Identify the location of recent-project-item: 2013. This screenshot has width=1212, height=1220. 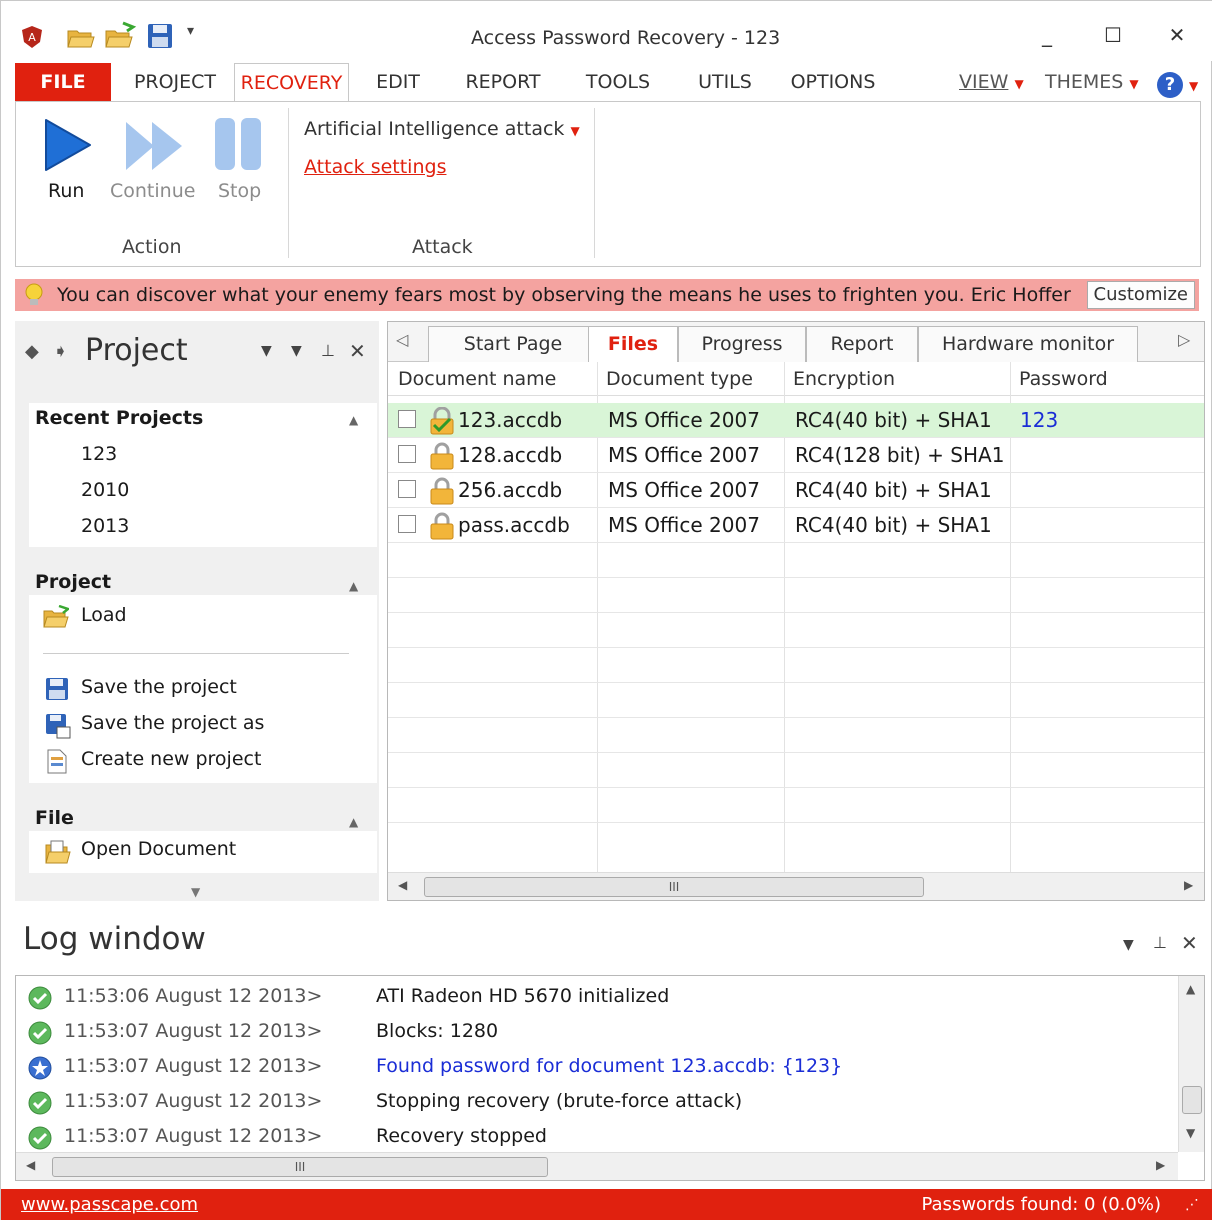
(105, 526).